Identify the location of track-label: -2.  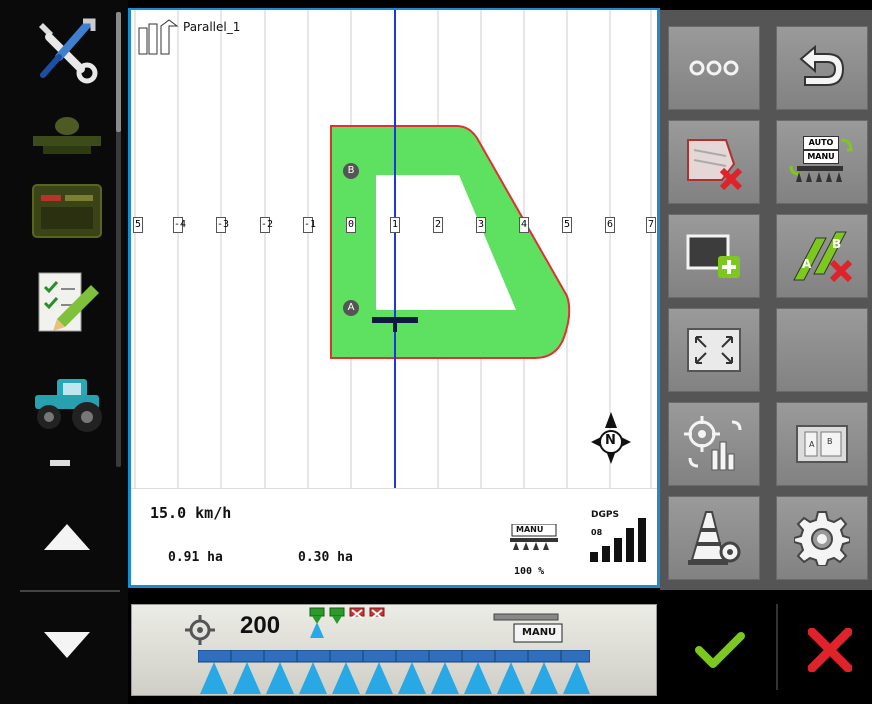
(266, 225).